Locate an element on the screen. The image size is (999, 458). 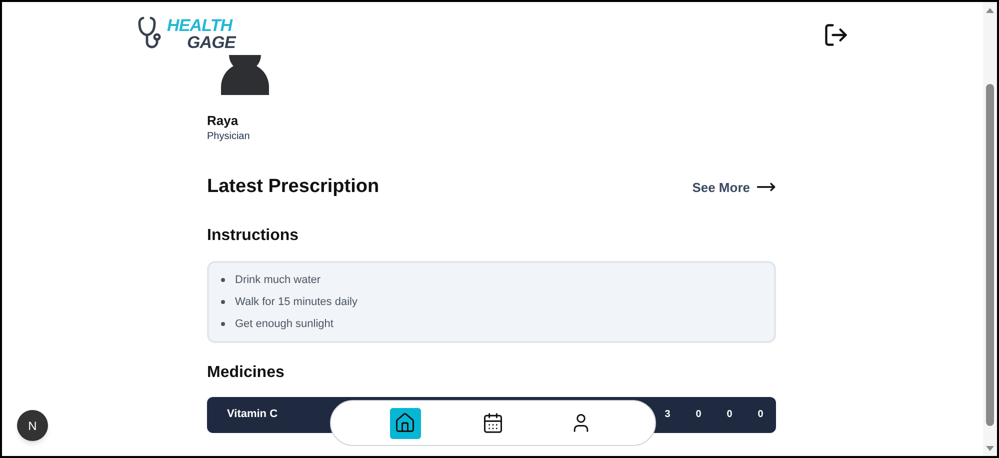
logo-text: HEALTH is located at coordinates (200, 25).